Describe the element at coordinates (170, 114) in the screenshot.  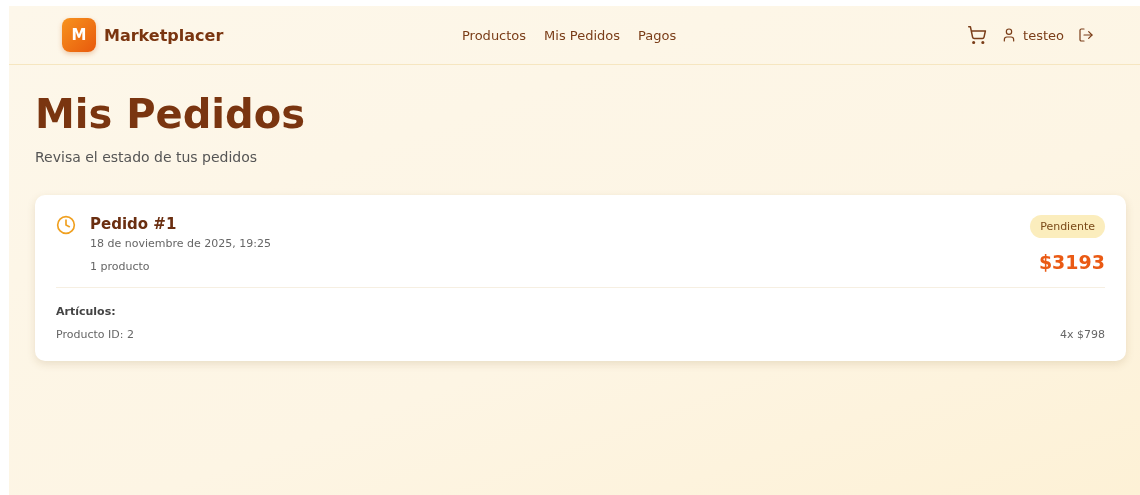
I see `page-title: Mis Pedidos` at that location.